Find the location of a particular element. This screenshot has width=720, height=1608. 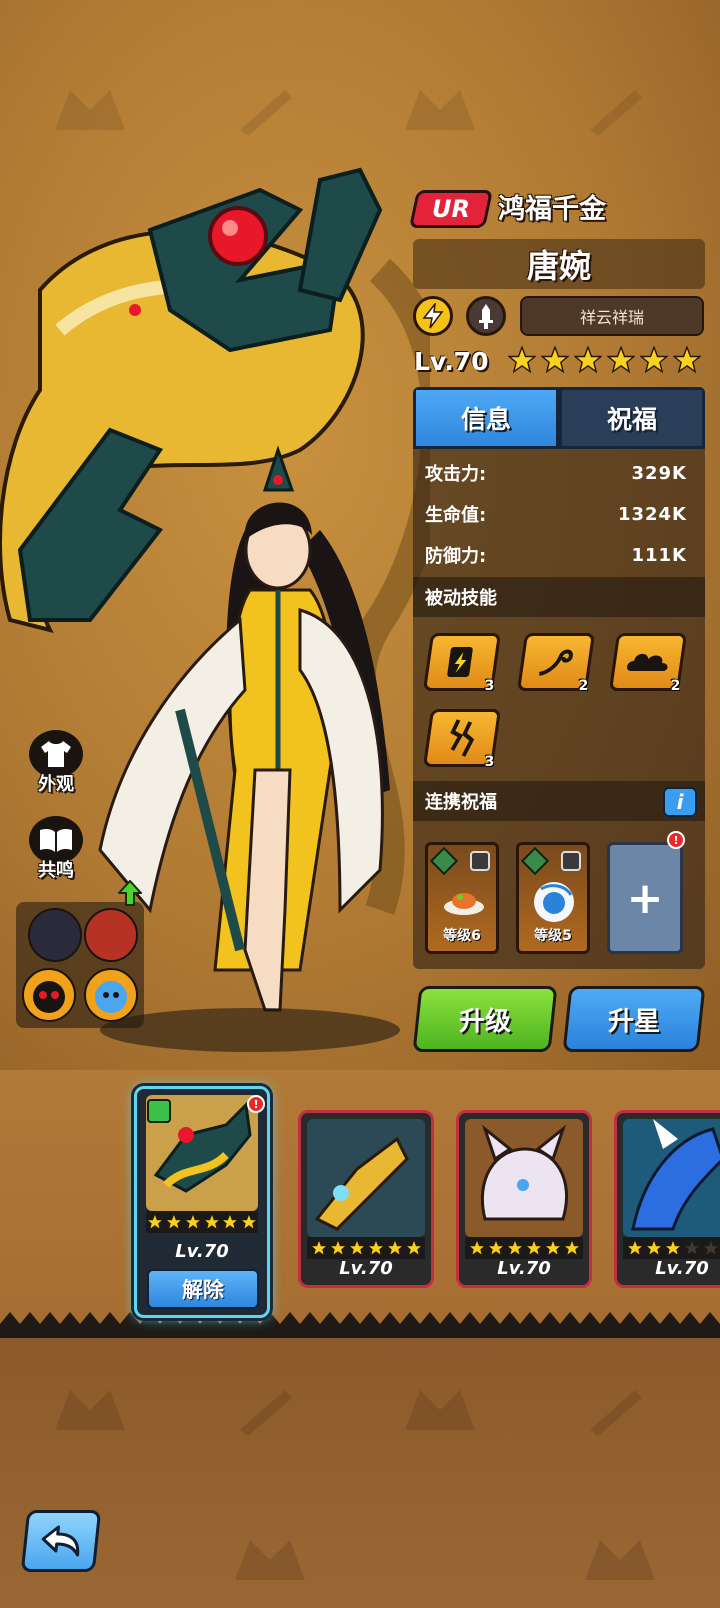

card-lightning-icon is located at coordinates (460, 662).